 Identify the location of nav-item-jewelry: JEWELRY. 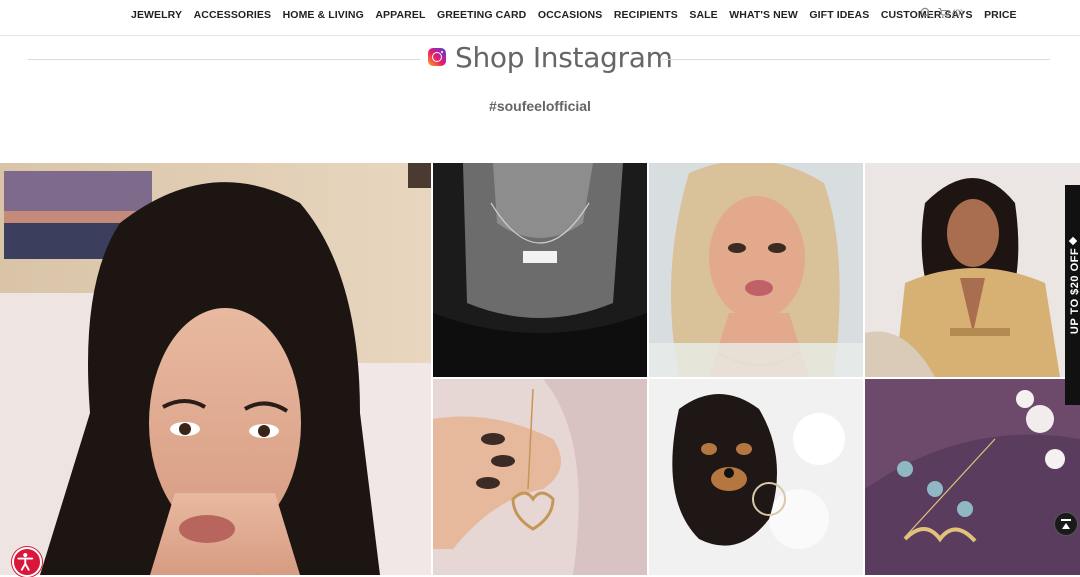
(156, 15).